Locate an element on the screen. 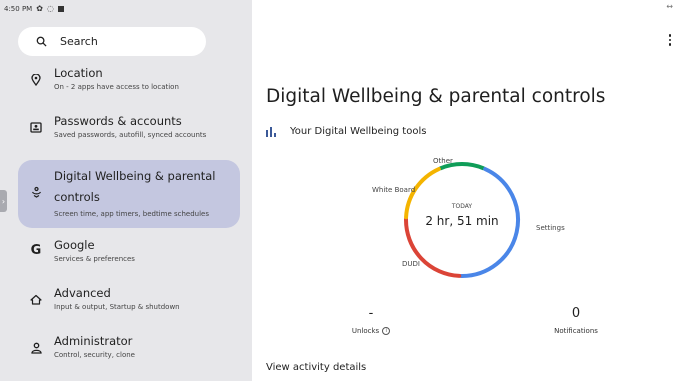 Image resolution: width=681 pixels, height=381 pixels. view-activity-details-link: View activity details is located at coordinates (316, 367).